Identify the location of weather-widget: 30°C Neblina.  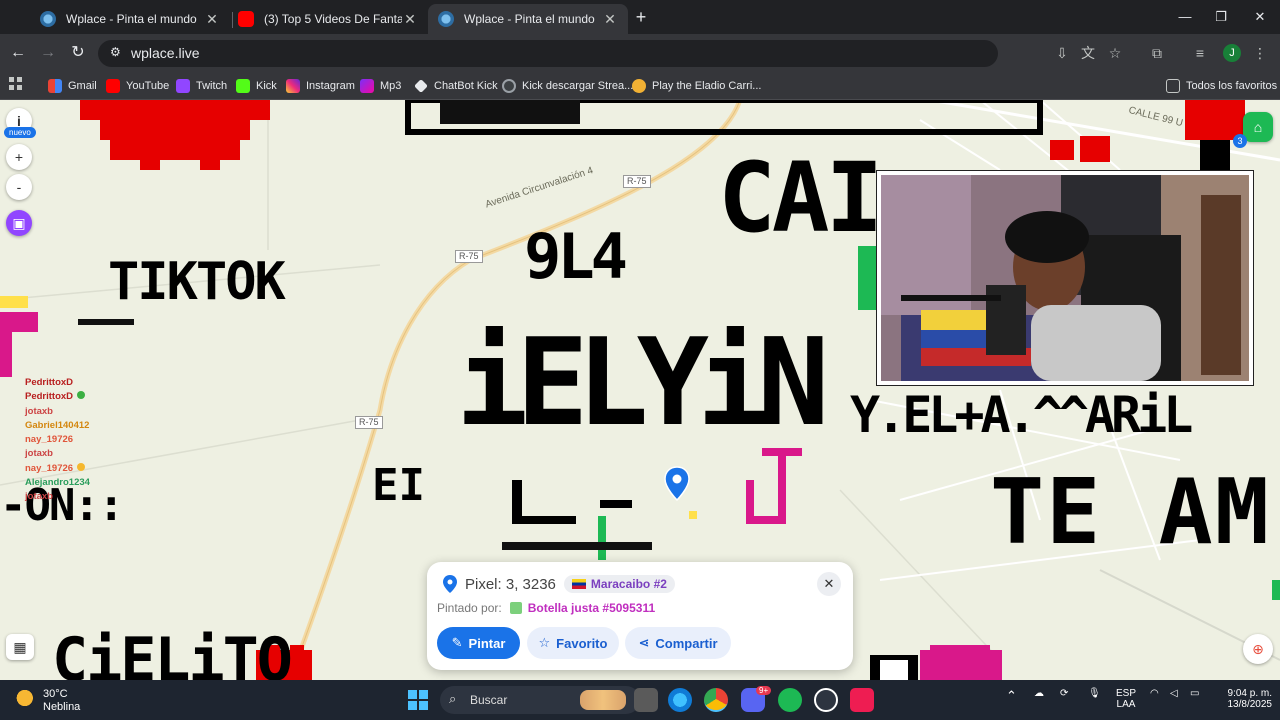
(54, 701).